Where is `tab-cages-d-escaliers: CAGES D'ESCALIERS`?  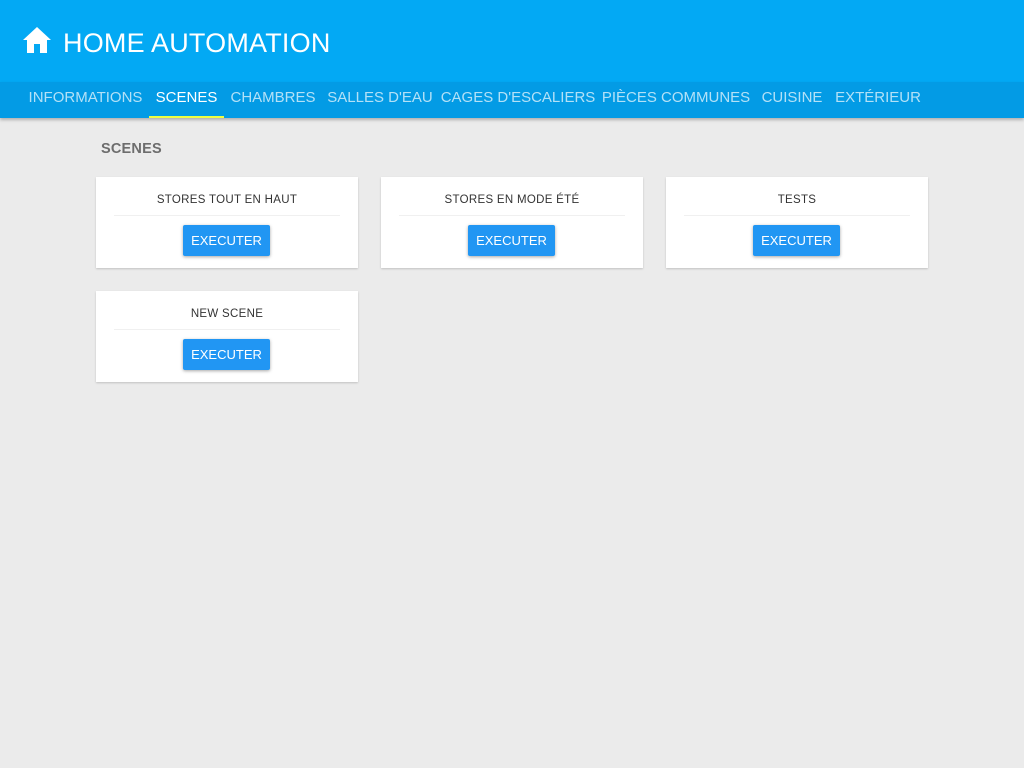
tab-cages-d-escaliers: CAGES D'ESCALIERS is located at coordinates (518, 100).